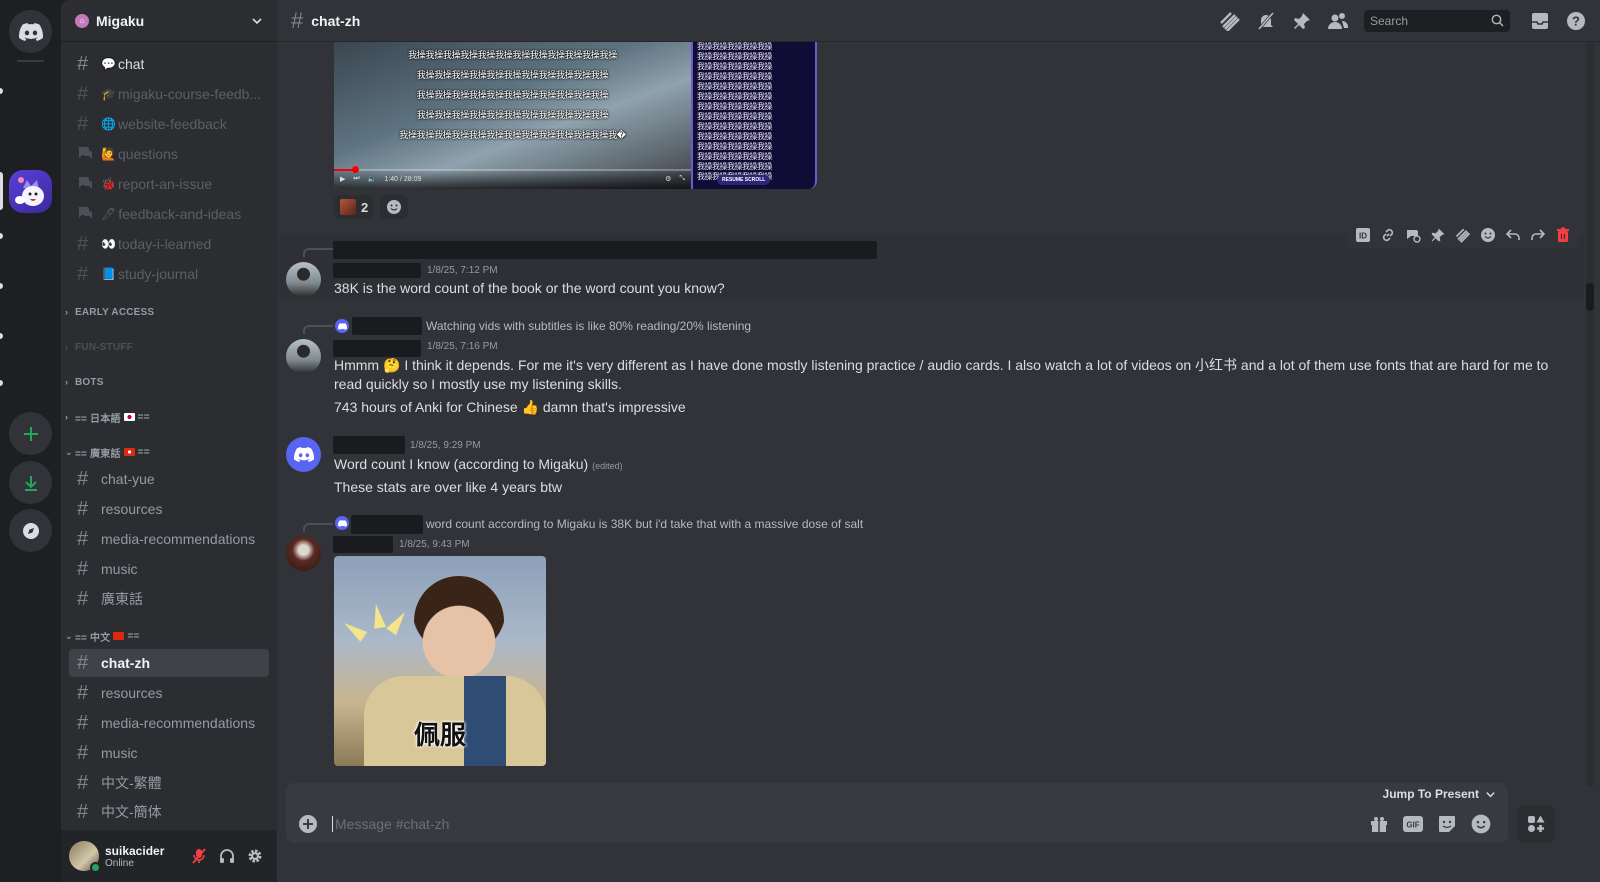  I want to click on channel-title: chat-zh, so click(336, 20).